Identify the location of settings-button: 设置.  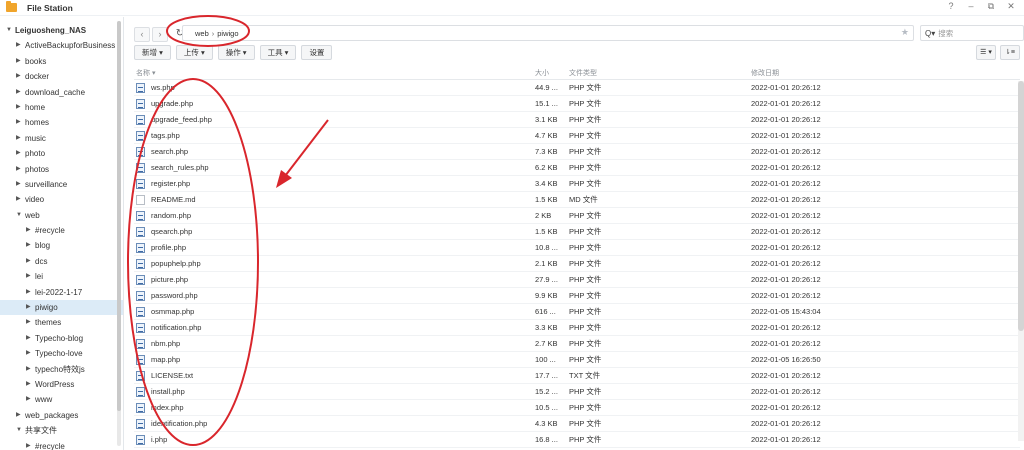
(317, 52).